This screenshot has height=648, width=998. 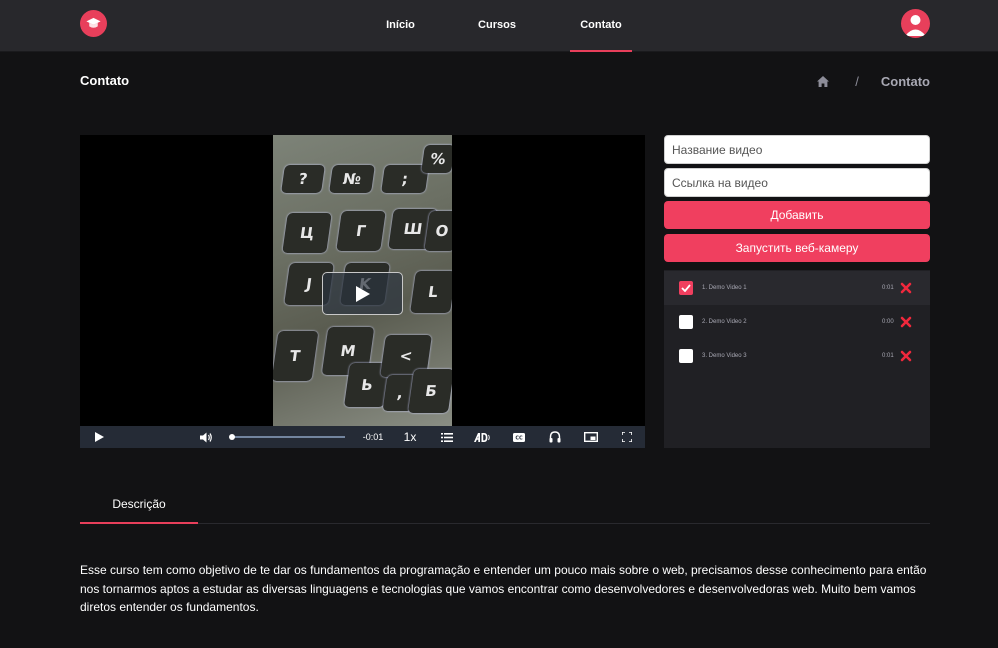 I want to click on playlist-item: 3. Demo Video 3 0:01, so click(x=797, y=356).